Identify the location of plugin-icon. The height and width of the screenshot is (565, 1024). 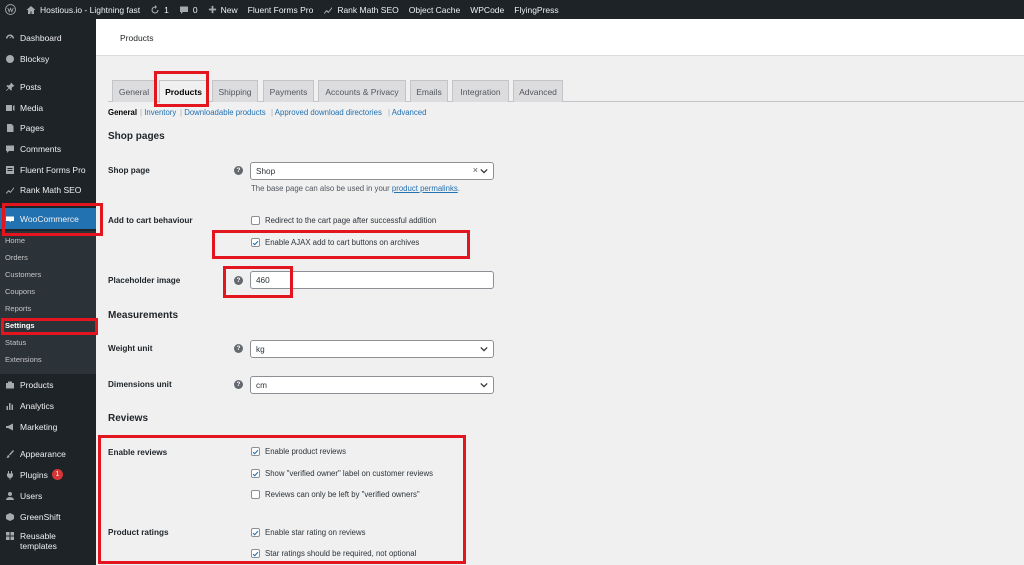
(10, 475).